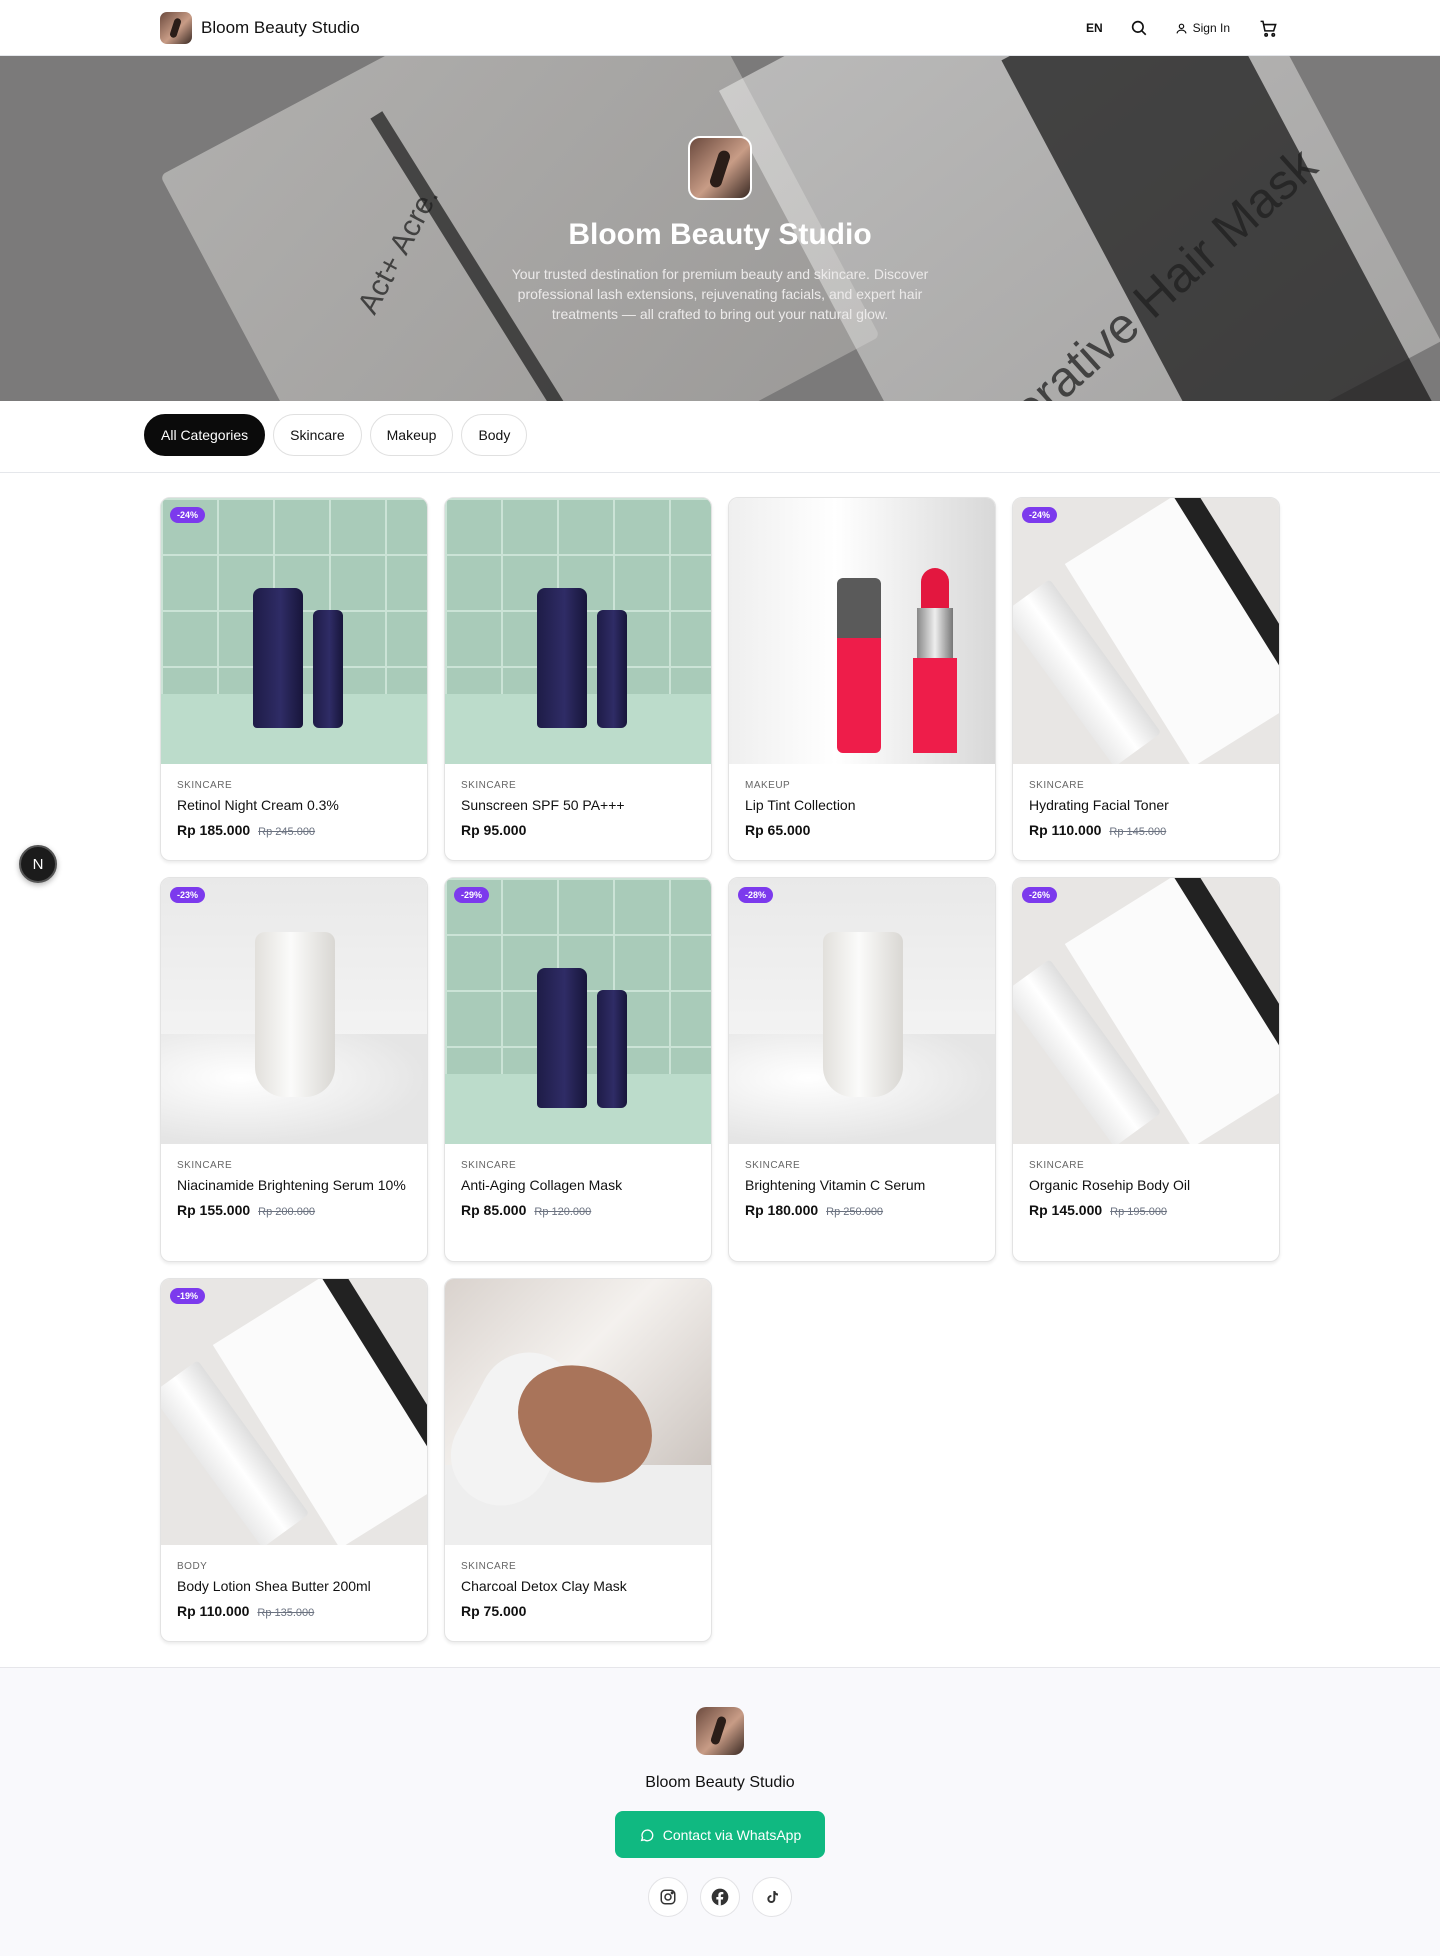 This screenshot has height=1956, width=1440. I want to click on product-old-price: Rp 195.000, so click(1139, 1212).